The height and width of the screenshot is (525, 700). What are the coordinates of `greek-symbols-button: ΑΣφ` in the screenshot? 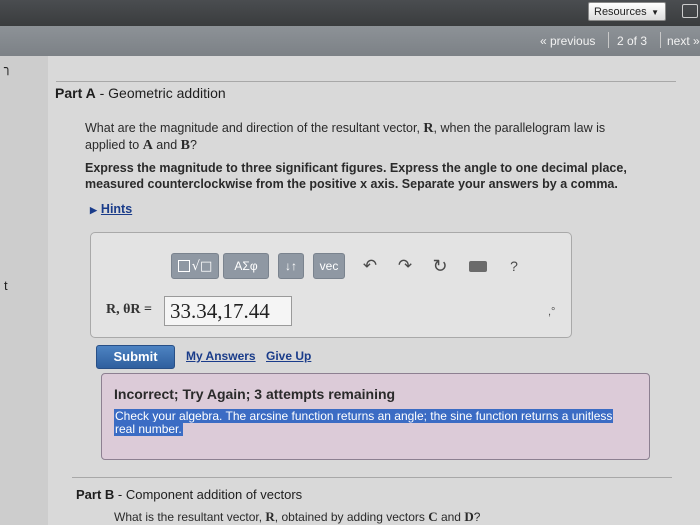 It's located at (246, 266).